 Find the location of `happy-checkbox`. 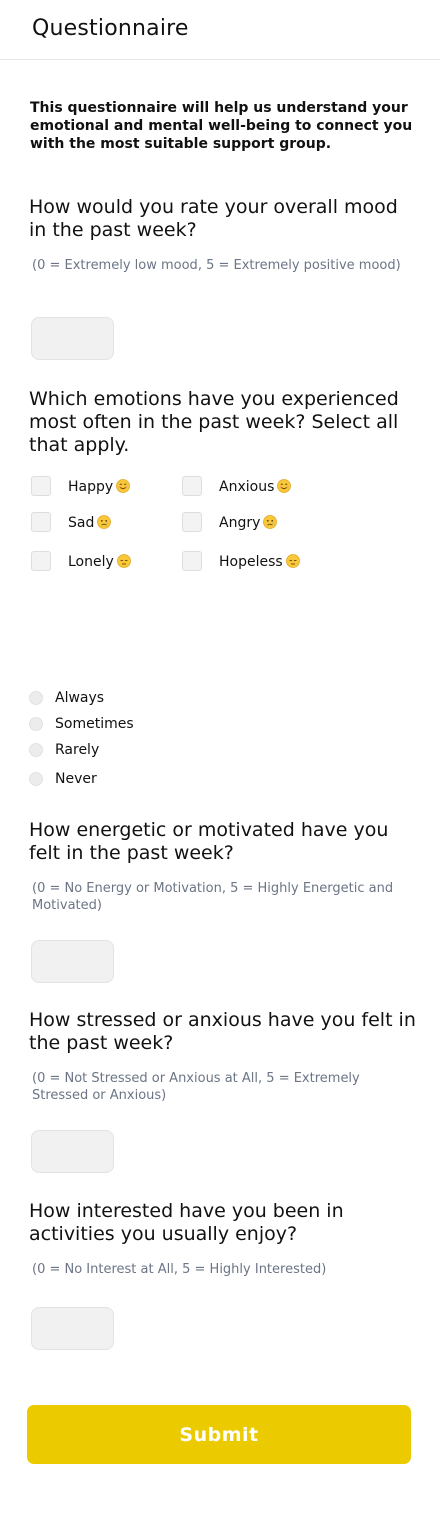

happy-checkbox is located at coordinates (41, 486).